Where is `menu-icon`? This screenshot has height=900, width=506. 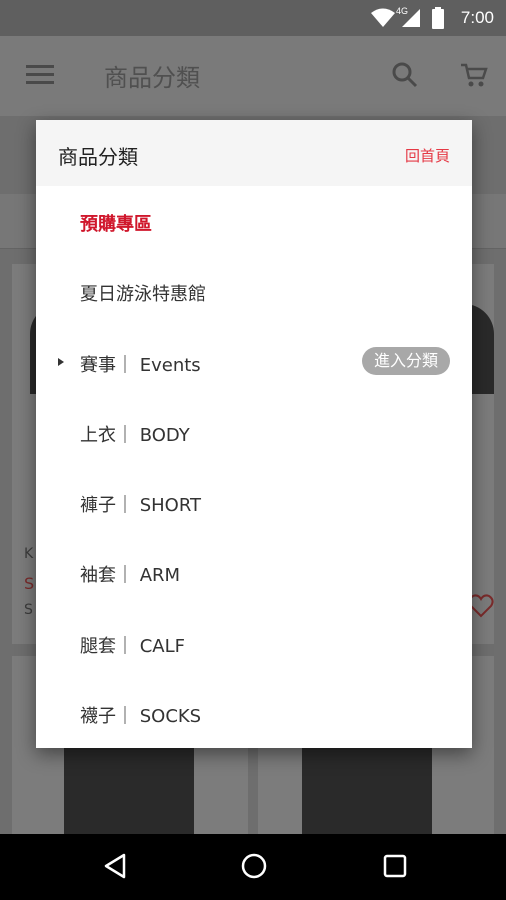
menu-icon is located at coordinates (40, 75).